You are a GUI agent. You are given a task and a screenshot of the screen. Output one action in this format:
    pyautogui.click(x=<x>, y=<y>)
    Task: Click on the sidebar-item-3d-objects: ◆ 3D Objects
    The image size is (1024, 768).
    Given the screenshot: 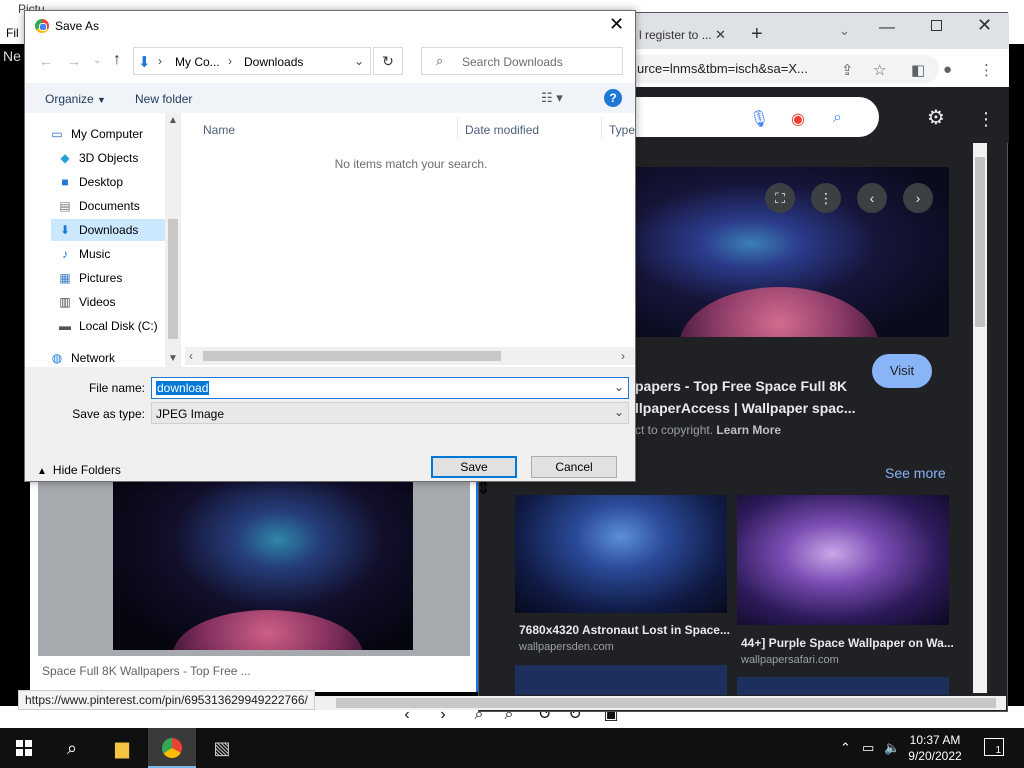 What is the action you would take?
    pyautogui.click(x=108, y=158)
    